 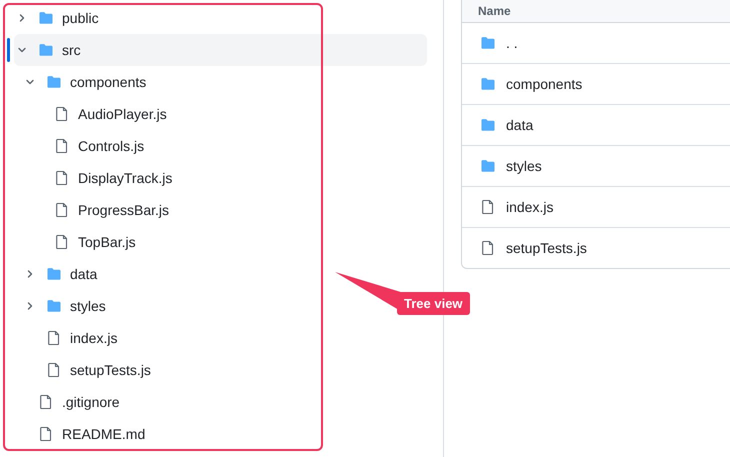 I want to click on tree-item: components, so click(x=84, y=82).